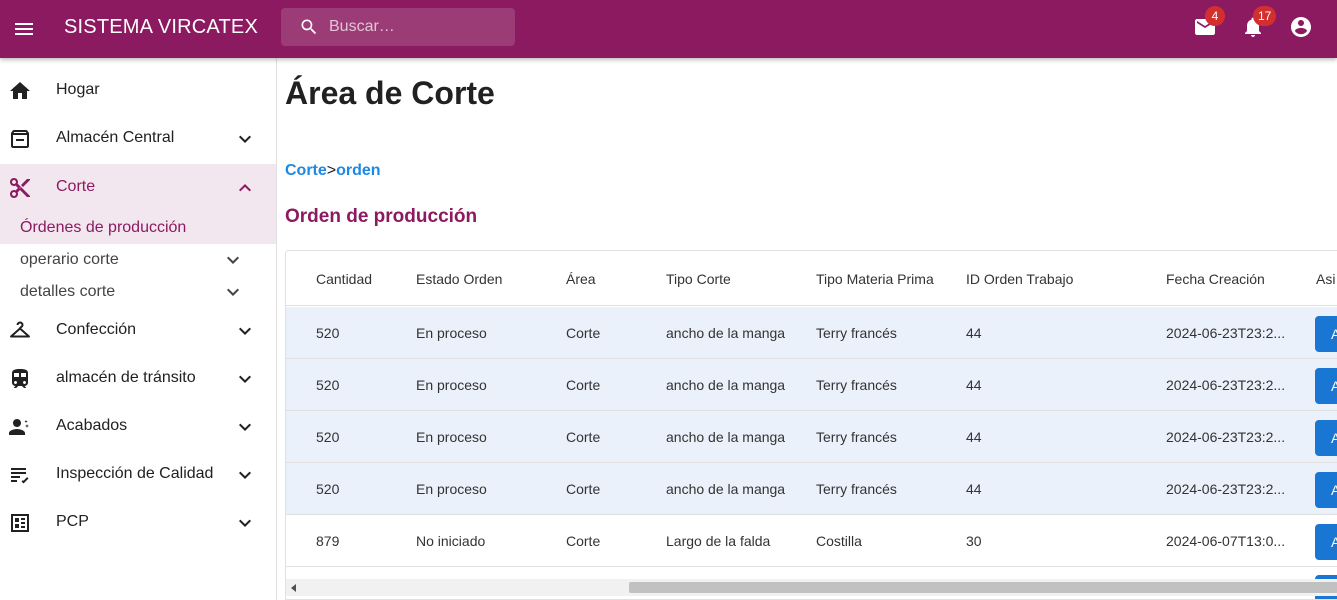  I want to click on sidebar-item-label: Confección, so click(96, 329).